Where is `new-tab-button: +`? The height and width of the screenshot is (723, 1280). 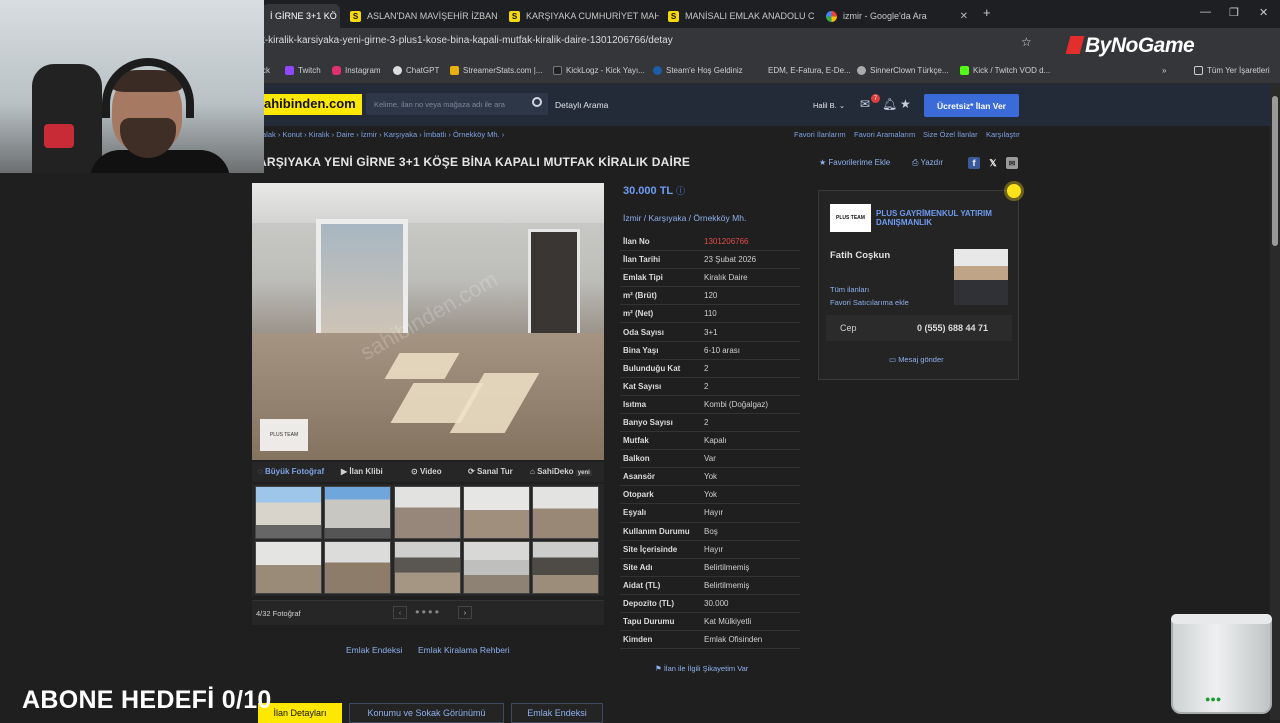 new-tab-button: + is located at coordinates (987, 12).